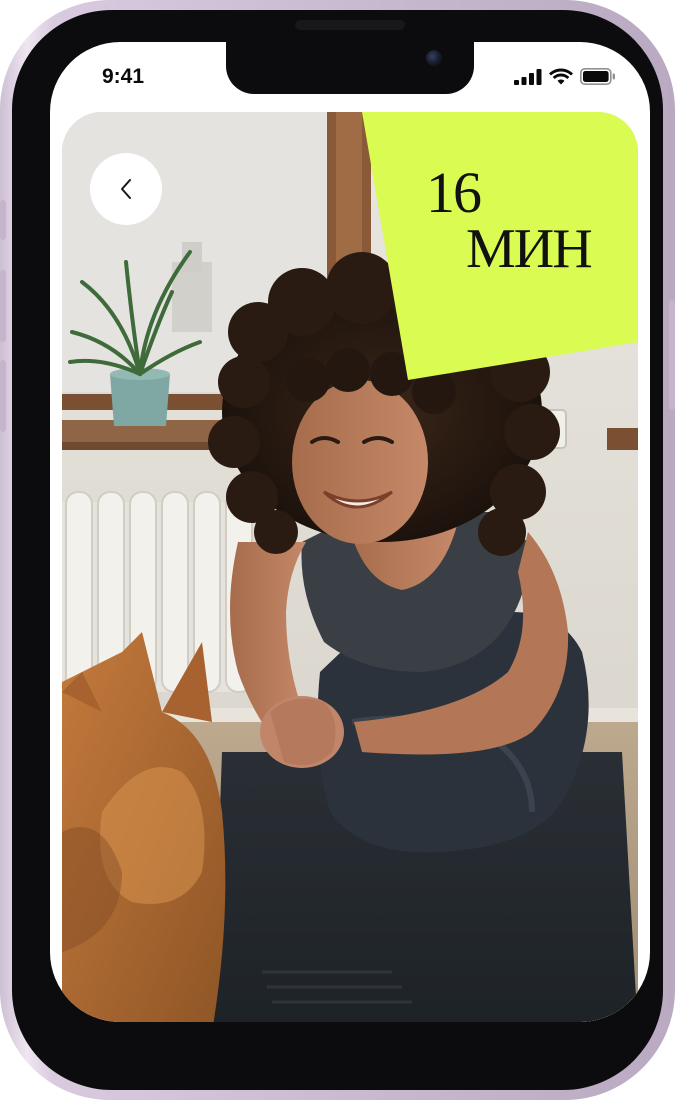 The height and width of the screenshot is (1100, 675). What do you see at coordinates (454, 192) in the screenshot?
I see `duration-value: 16` at bounding box center [454, 192].